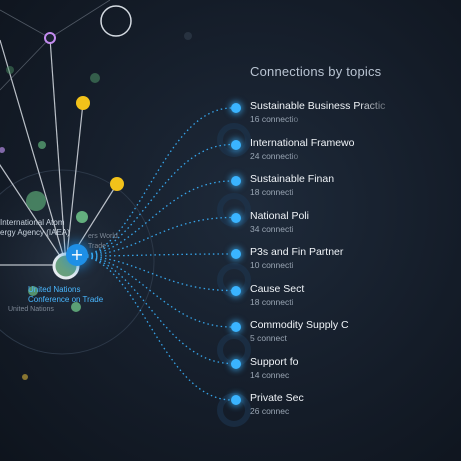 The image size is (461, 461). Describe the element at coordinates (316, 116) in the screenshot. I see `topic-item: Sustainable Business Practic 16 connectio` at that location.